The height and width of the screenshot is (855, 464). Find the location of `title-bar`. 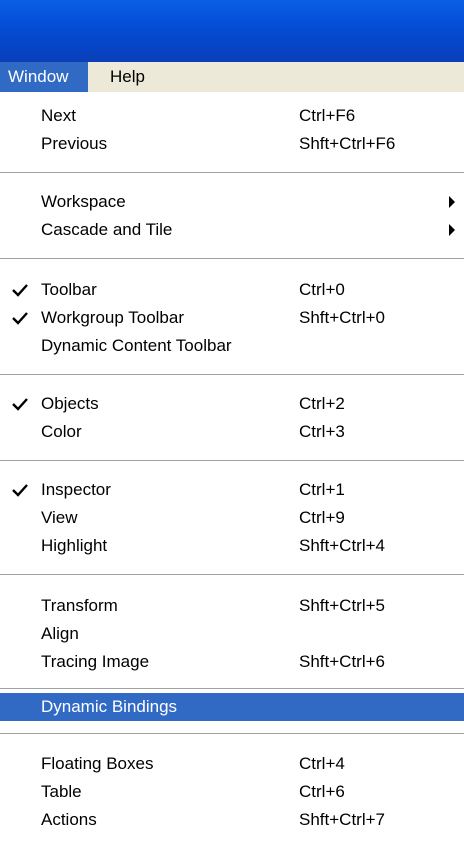

title-bar is located at coordinates (232, 31).